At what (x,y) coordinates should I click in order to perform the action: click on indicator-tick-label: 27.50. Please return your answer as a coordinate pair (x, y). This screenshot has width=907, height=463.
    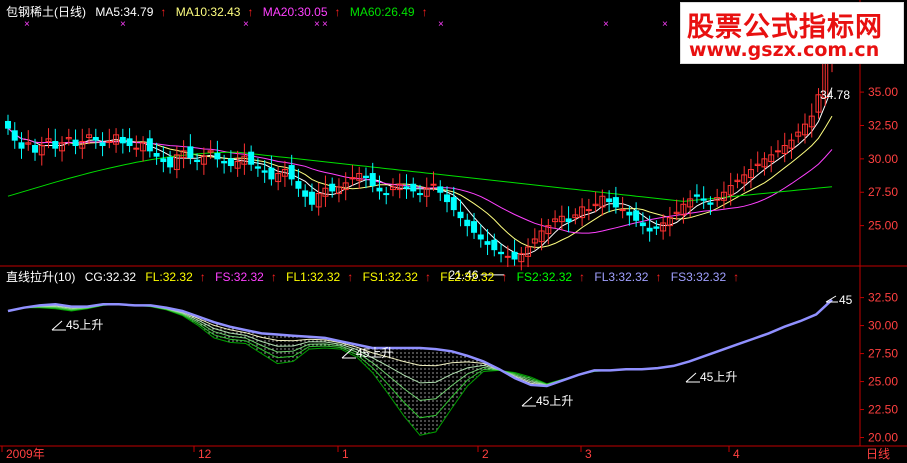
    Looking at the image, I should click on (883, 354).